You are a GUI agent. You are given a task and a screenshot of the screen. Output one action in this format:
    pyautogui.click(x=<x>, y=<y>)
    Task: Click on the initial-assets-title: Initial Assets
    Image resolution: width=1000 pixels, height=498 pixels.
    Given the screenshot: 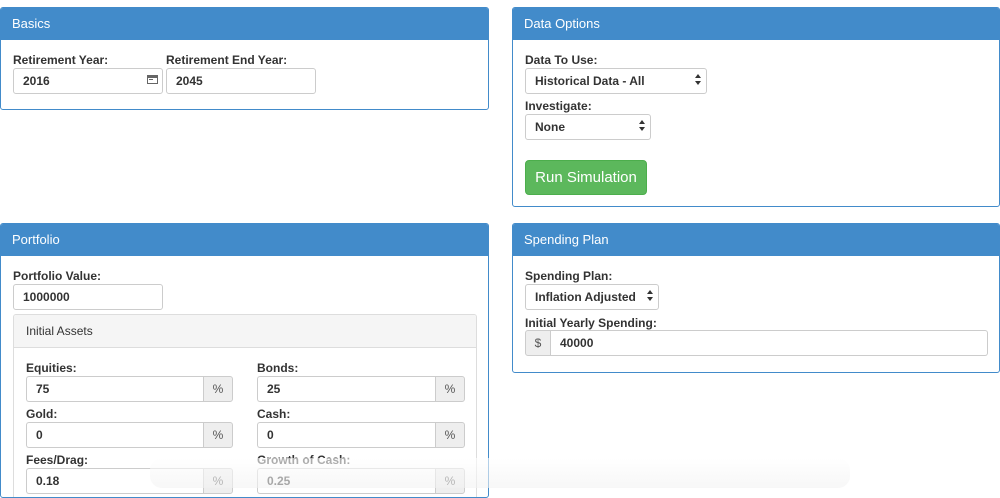 What is the action you would take?
    pyautogui.click(x=245, y=331)
    